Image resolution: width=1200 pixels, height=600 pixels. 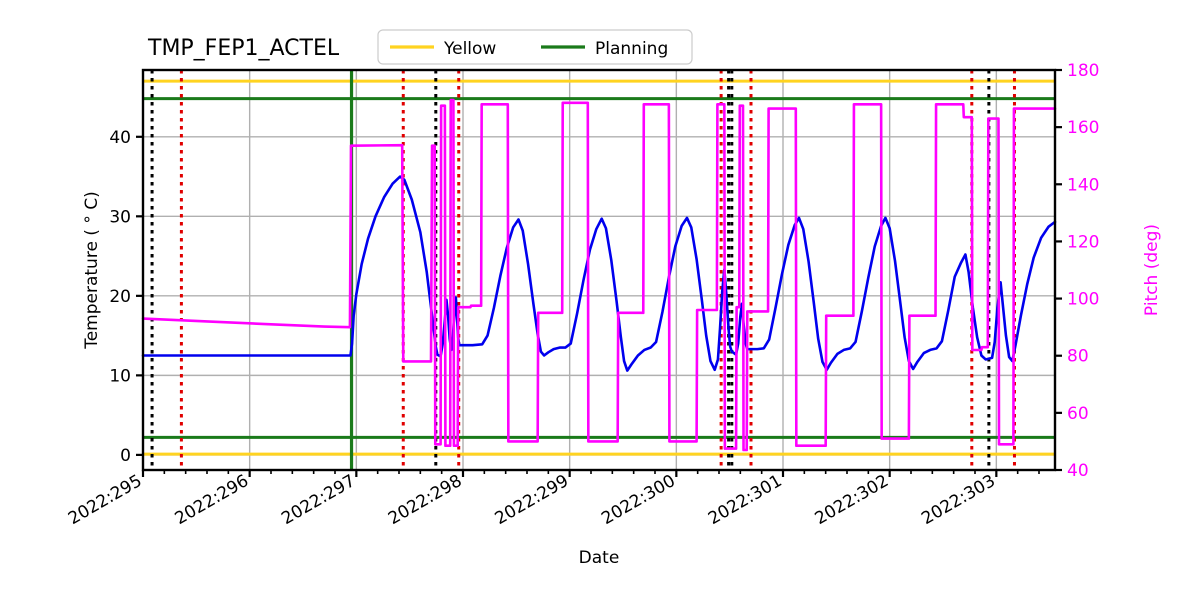 I want to click on y-tick-label: 40, so click(x=120, y=138).